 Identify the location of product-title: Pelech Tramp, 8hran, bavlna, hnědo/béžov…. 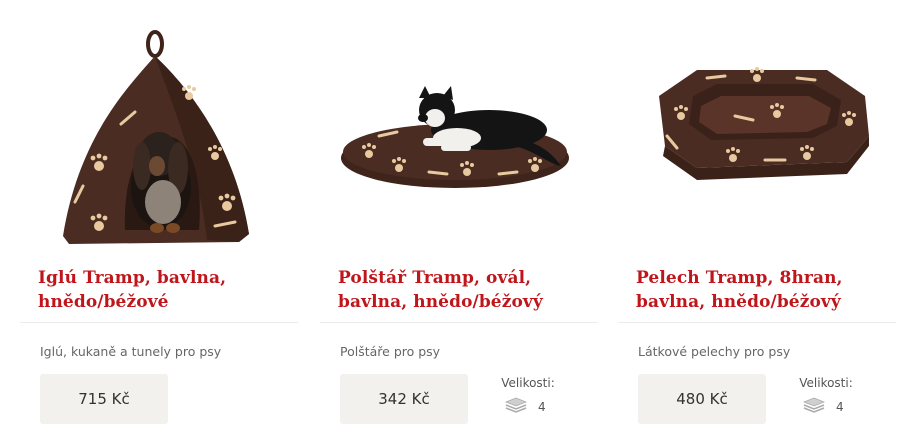
(761, 290).